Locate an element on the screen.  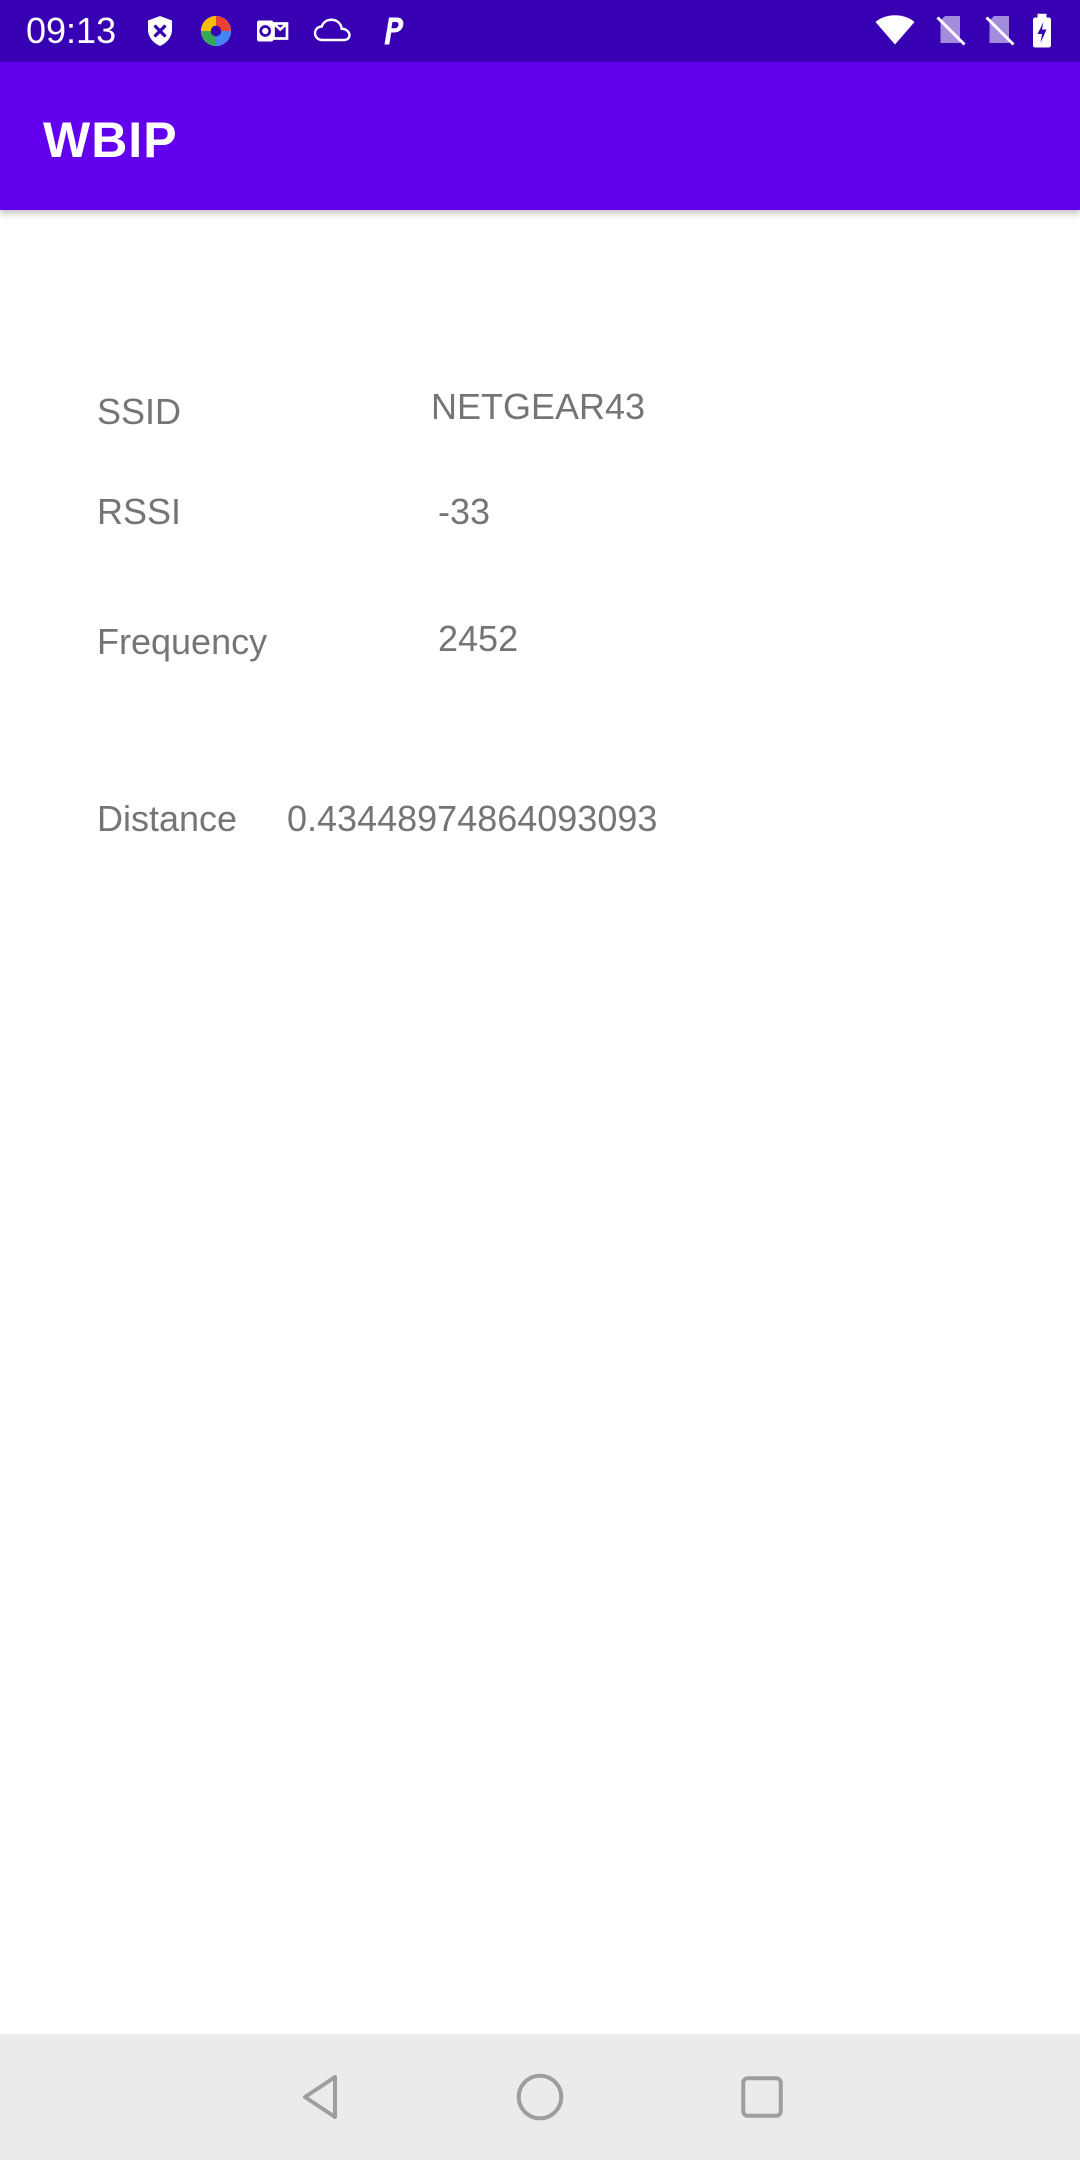
ssid-value: NETGEAR43 is located at coordinates (538, 406).